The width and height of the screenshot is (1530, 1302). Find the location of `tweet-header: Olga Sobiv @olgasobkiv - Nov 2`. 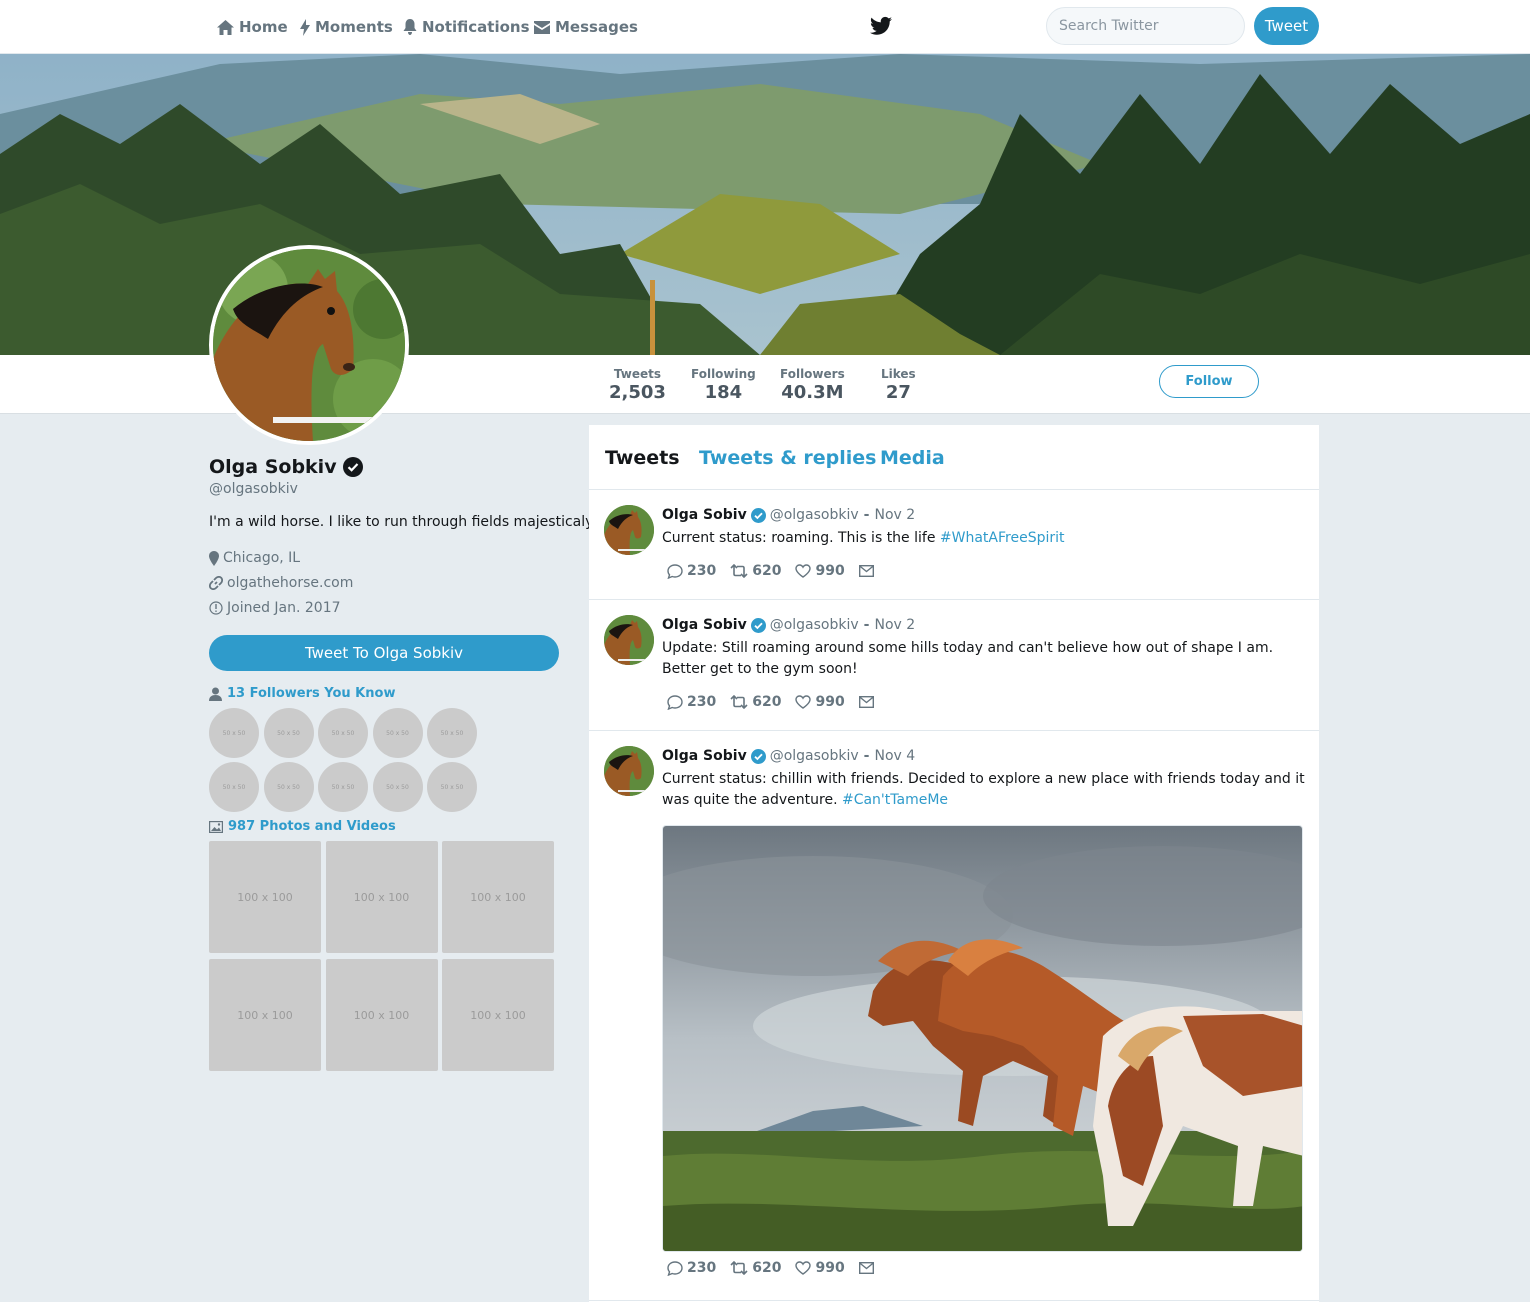

tweet-header: Olga Sobiv @olgasobkiv - Nov 2 is located at coordinates (788, 625).